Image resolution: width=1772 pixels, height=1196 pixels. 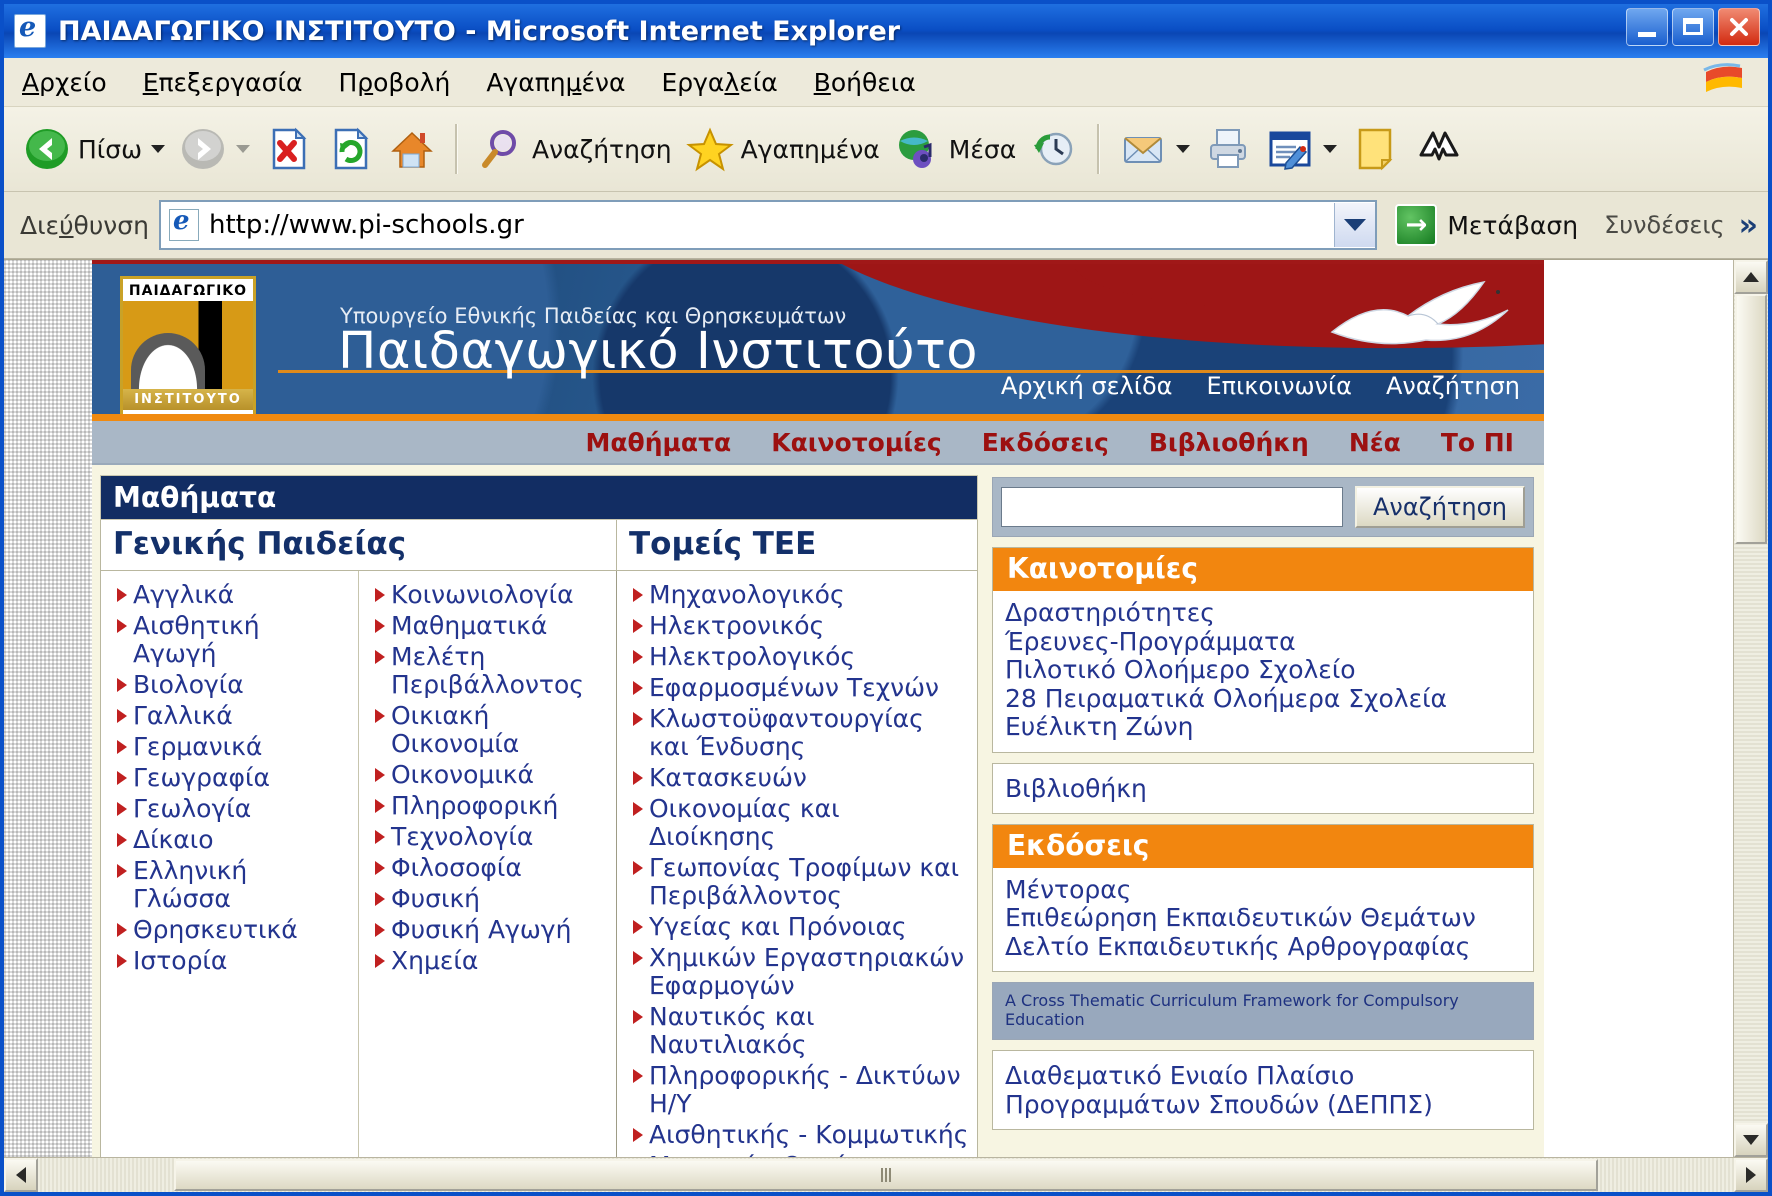 What do you see at coordinates (490, 961) in the screenshot?
I see `list-item: Χημεία` at bounding box center [490, 961].